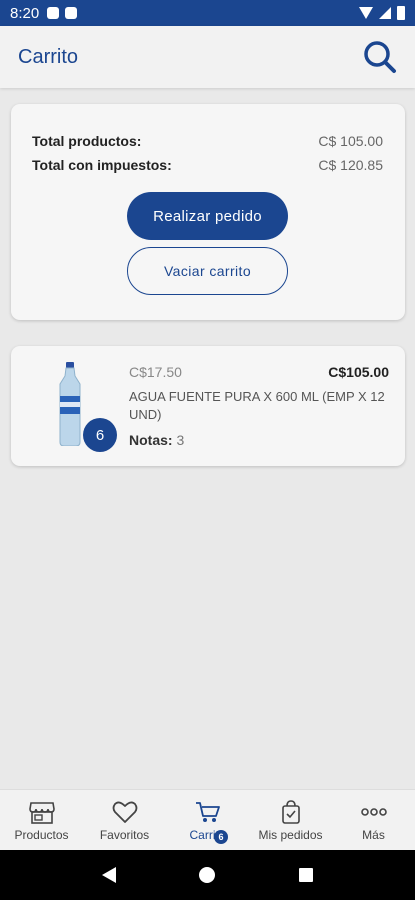 The width and height of the screenshot is (415, 900). Describe the element at coordinates (124, 834) in the screenshot. I see `nav-label-favoritos: Favoritos` at that location.